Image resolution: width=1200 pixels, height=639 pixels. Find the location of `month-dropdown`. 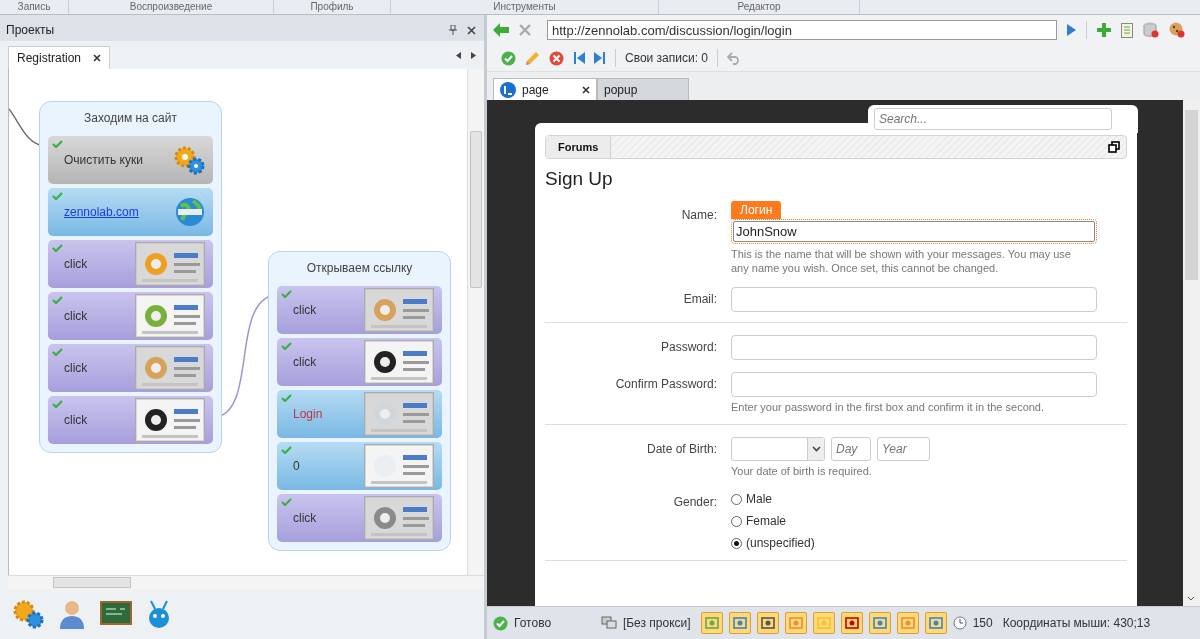

month-dropdown is located at coordinates (778, 449).